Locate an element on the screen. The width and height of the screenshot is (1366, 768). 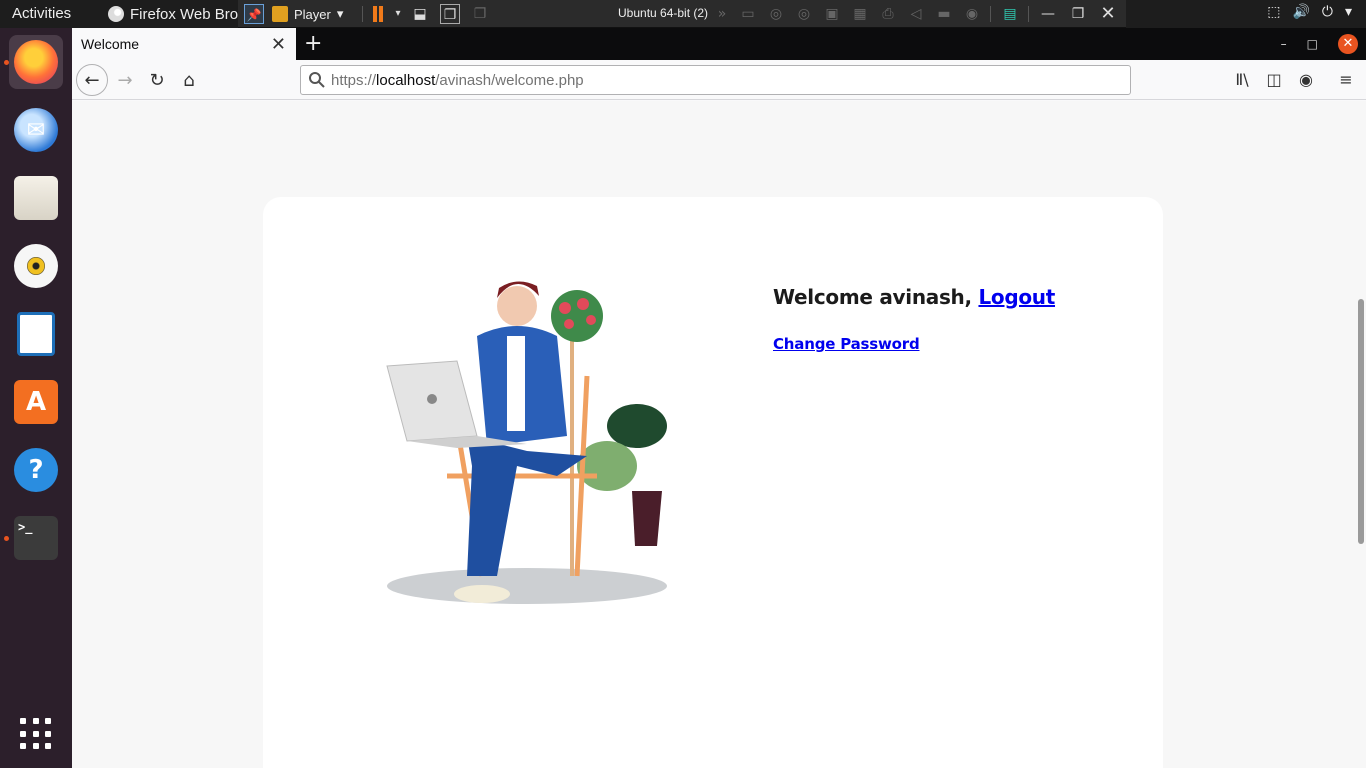
dock-software: A is located at coordinates (36, 402).